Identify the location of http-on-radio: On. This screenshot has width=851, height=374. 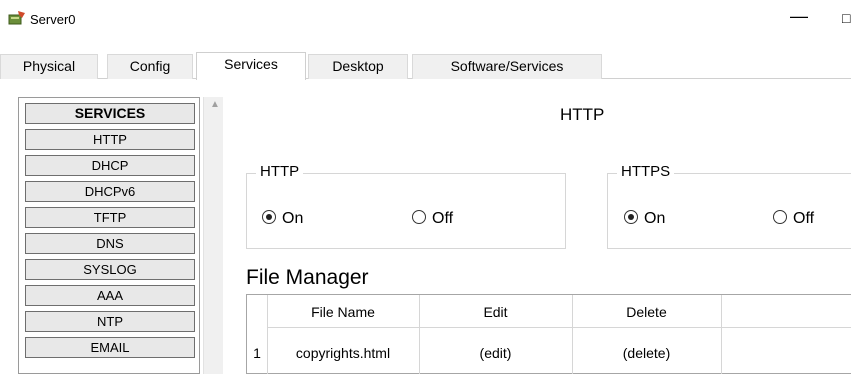
(282, 219).